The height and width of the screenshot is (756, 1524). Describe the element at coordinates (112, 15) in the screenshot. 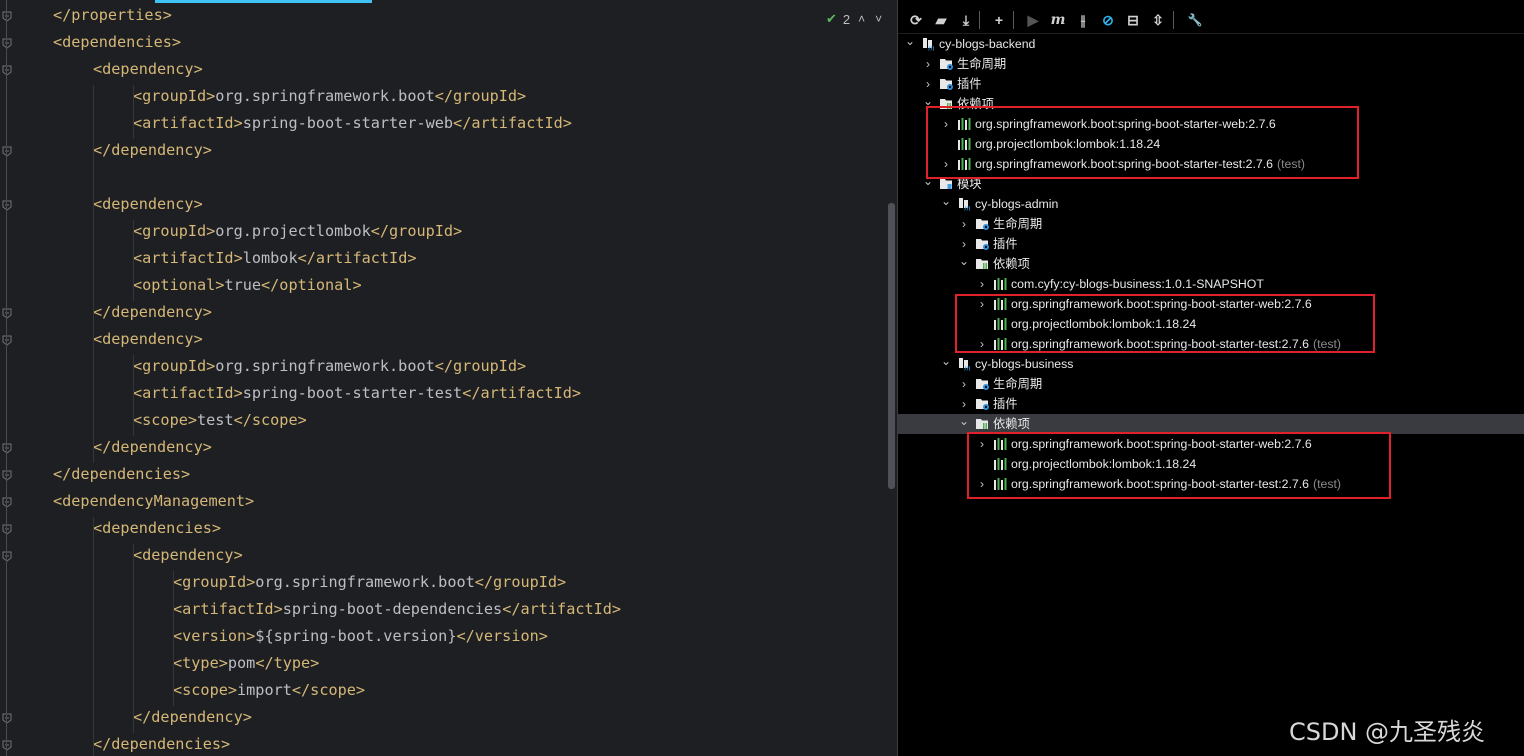

I see `code-line: </properties>` at that location.